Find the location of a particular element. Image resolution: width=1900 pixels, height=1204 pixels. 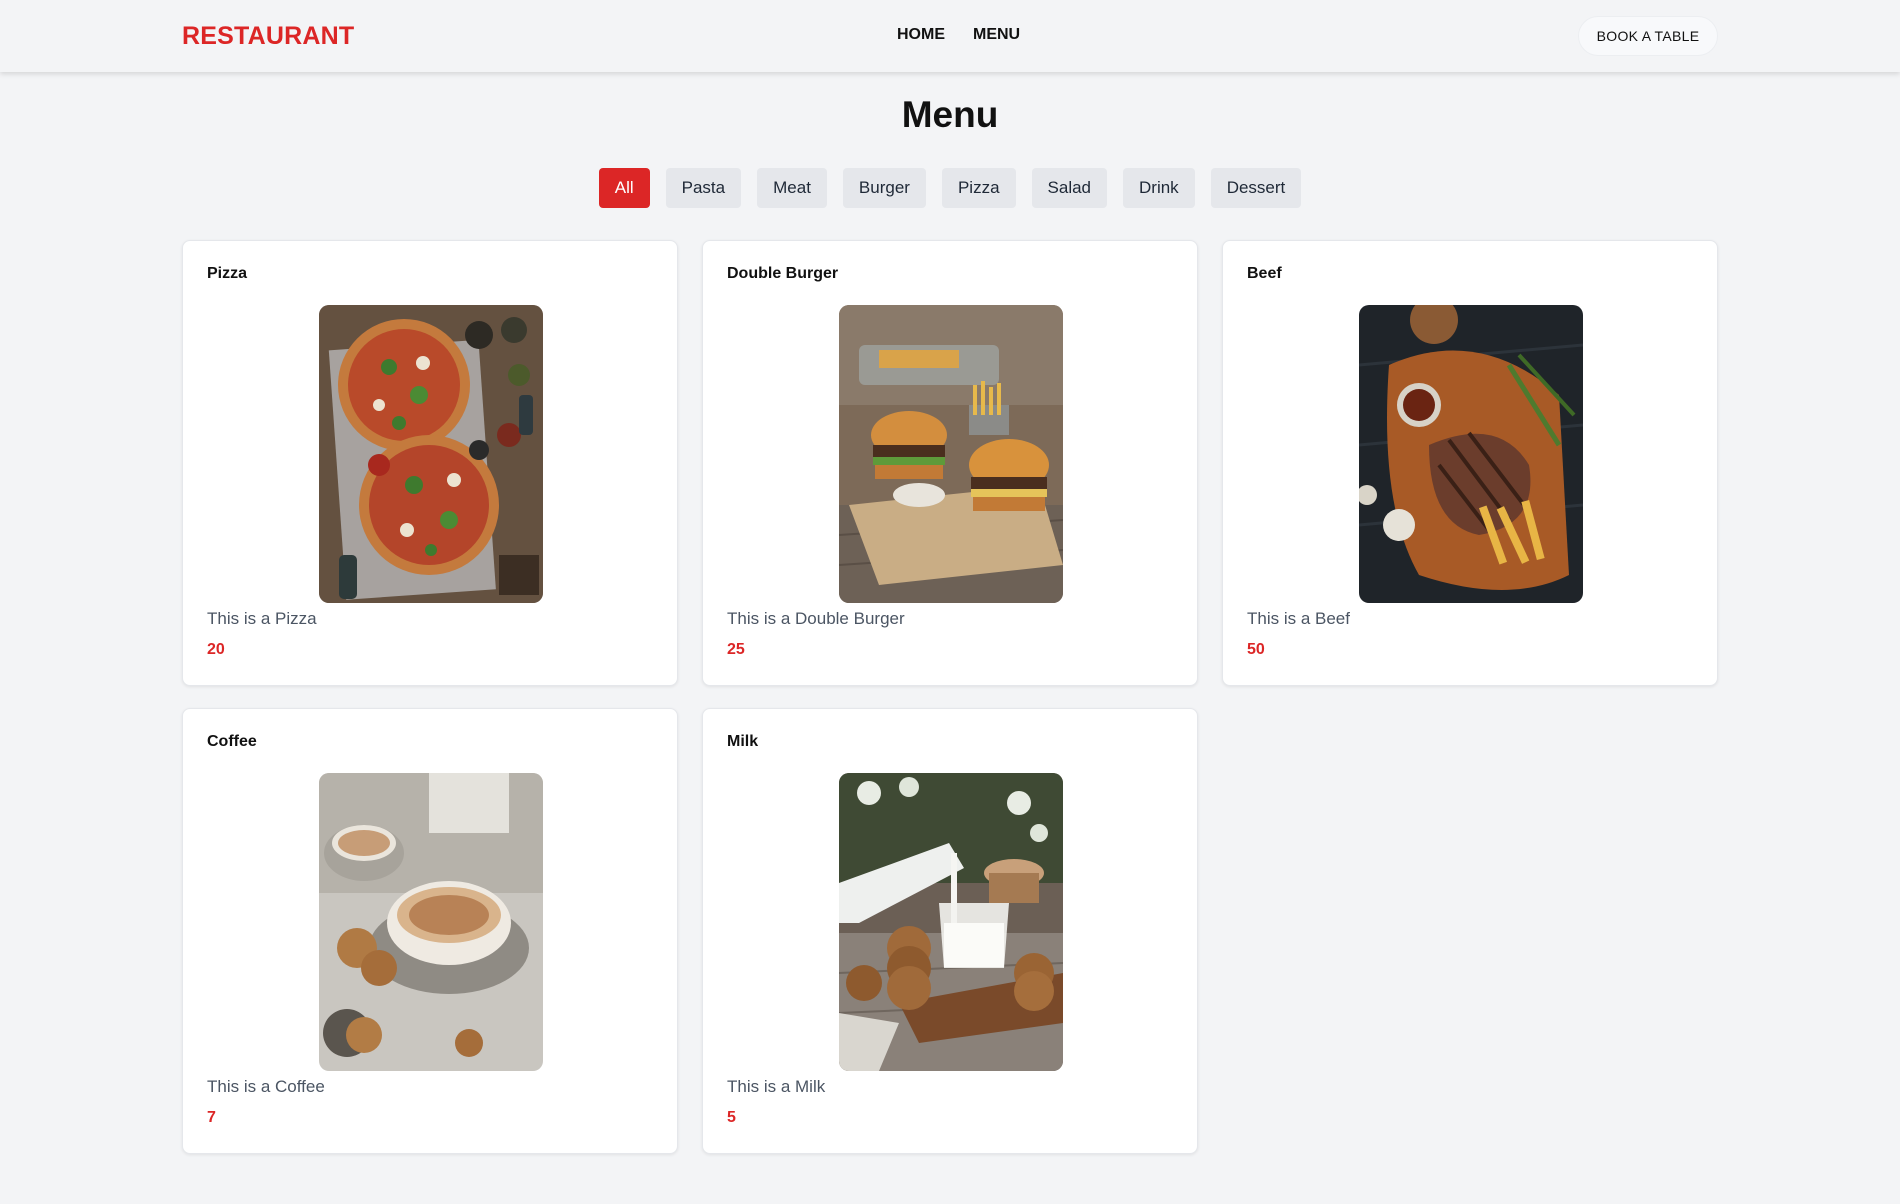

menu-card-coffee: Coffee This is a Coffee 7 is located at coordinates (430, 931).